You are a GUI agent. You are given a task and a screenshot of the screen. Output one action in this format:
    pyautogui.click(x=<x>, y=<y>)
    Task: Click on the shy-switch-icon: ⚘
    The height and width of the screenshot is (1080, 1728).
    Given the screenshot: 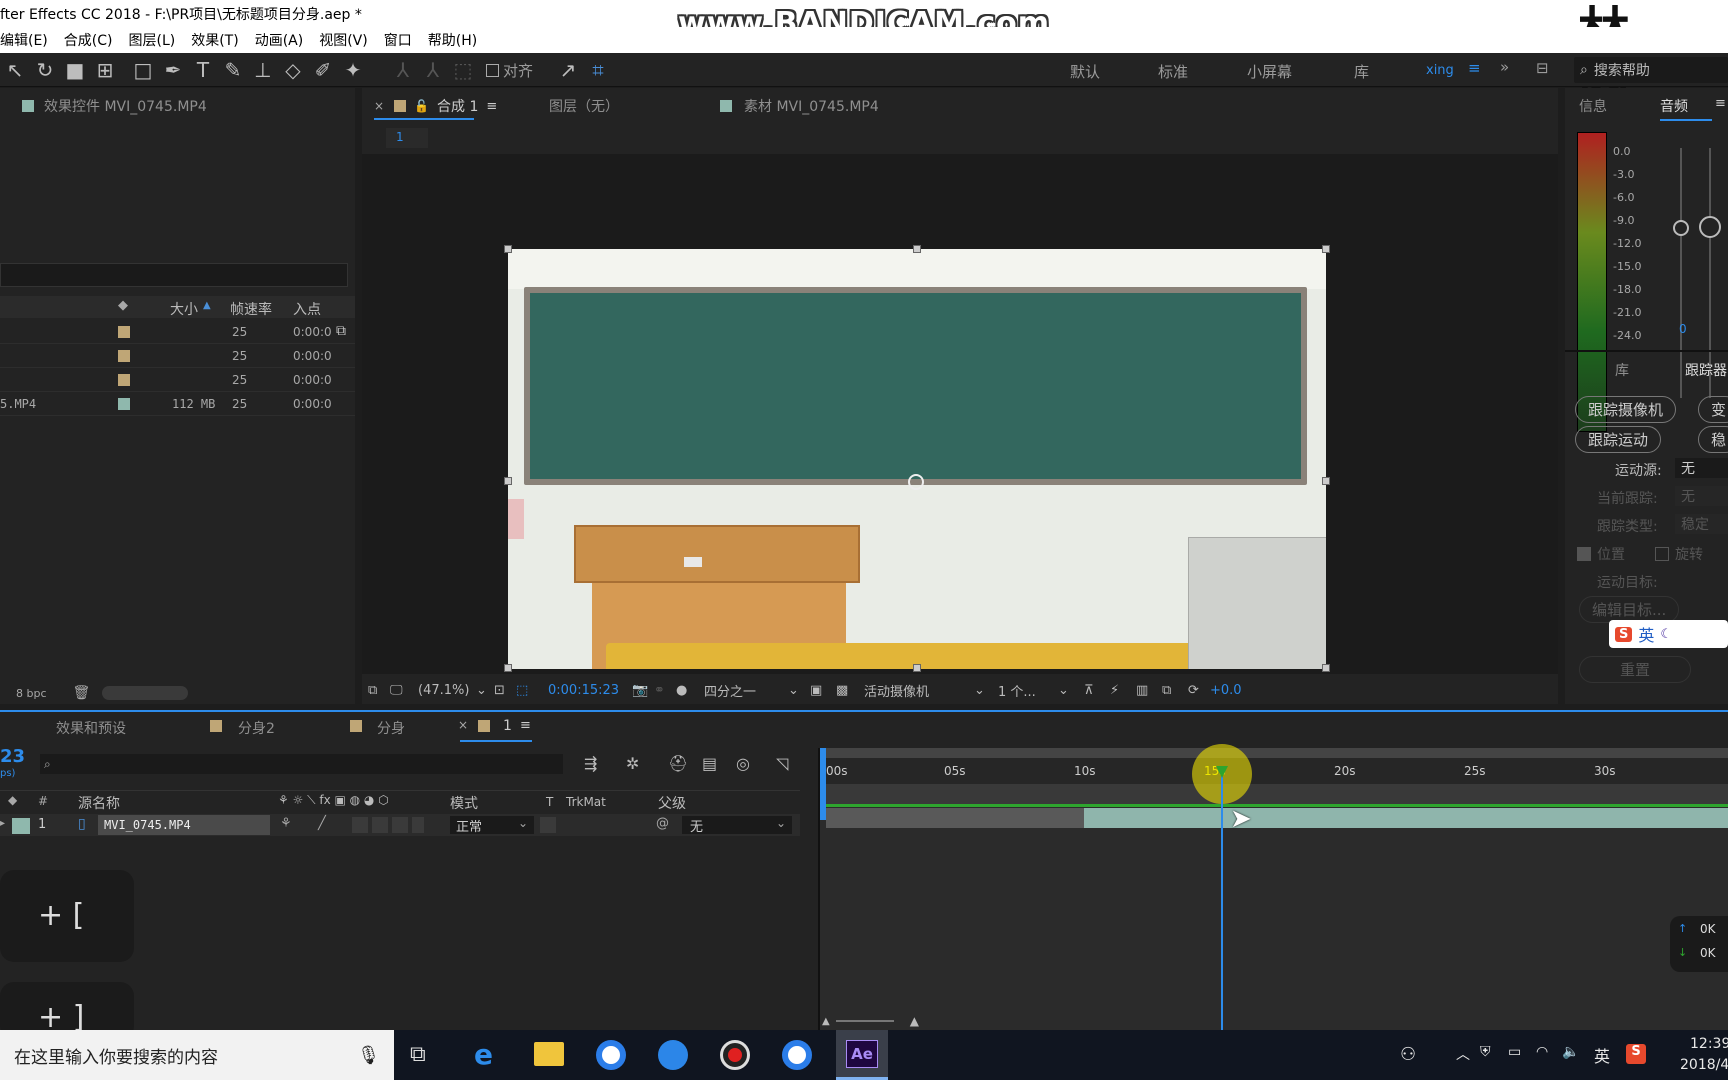 What is the action you would take?
    pyautogui.click(x=286, y=823)
    